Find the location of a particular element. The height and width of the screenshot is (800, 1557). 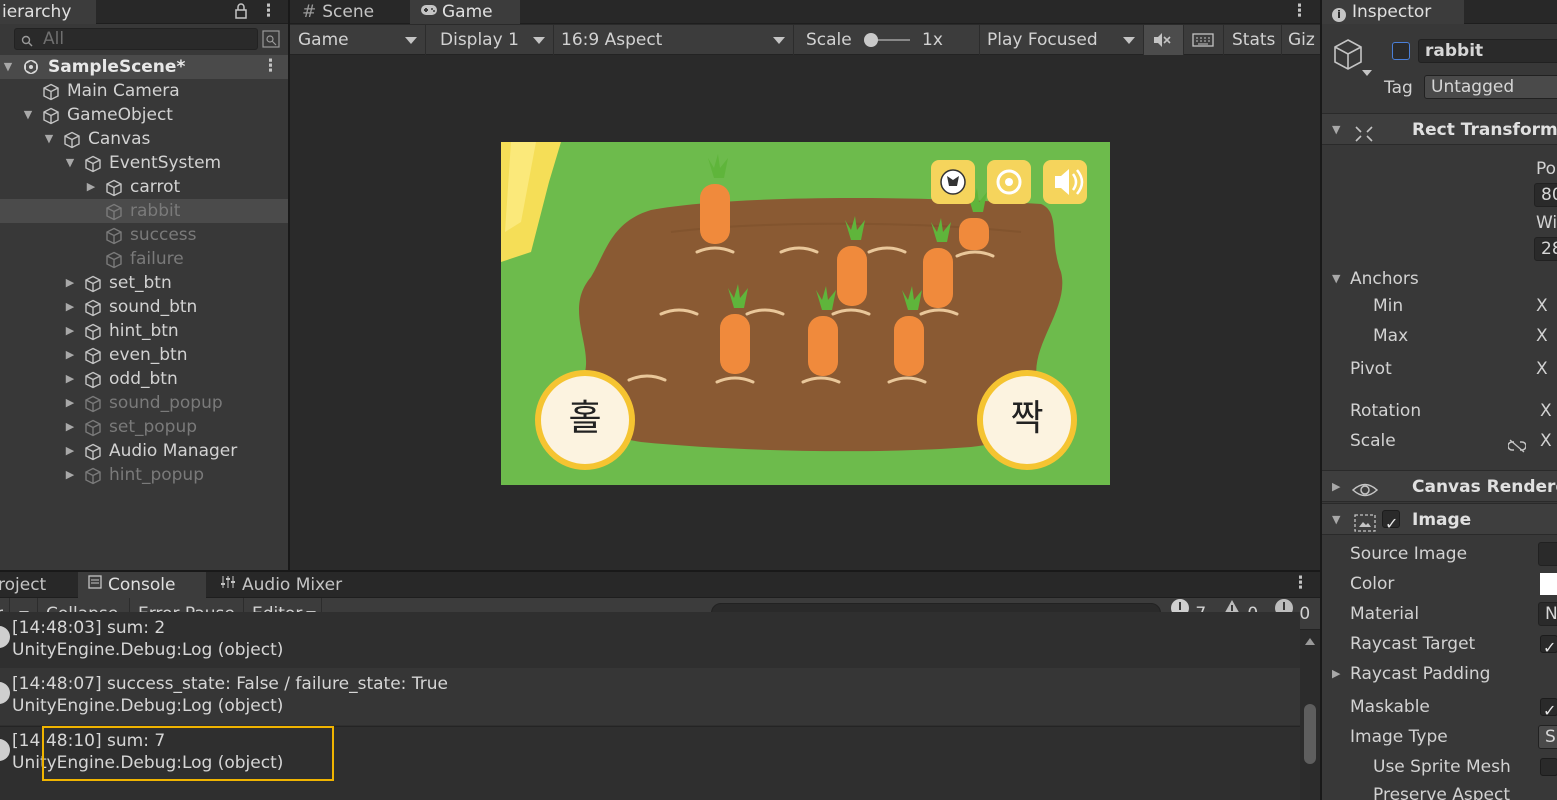

hierarchy-item: ▼ GameObject is located at coordinates (144, 115).